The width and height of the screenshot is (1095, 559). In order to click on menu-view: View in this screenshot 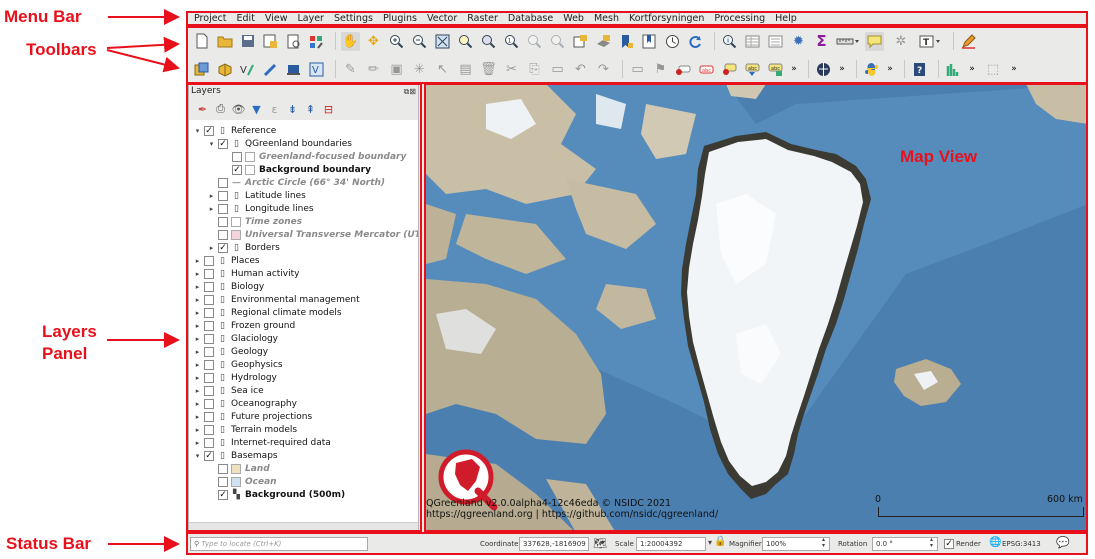, I will do `click(276, 18)`.